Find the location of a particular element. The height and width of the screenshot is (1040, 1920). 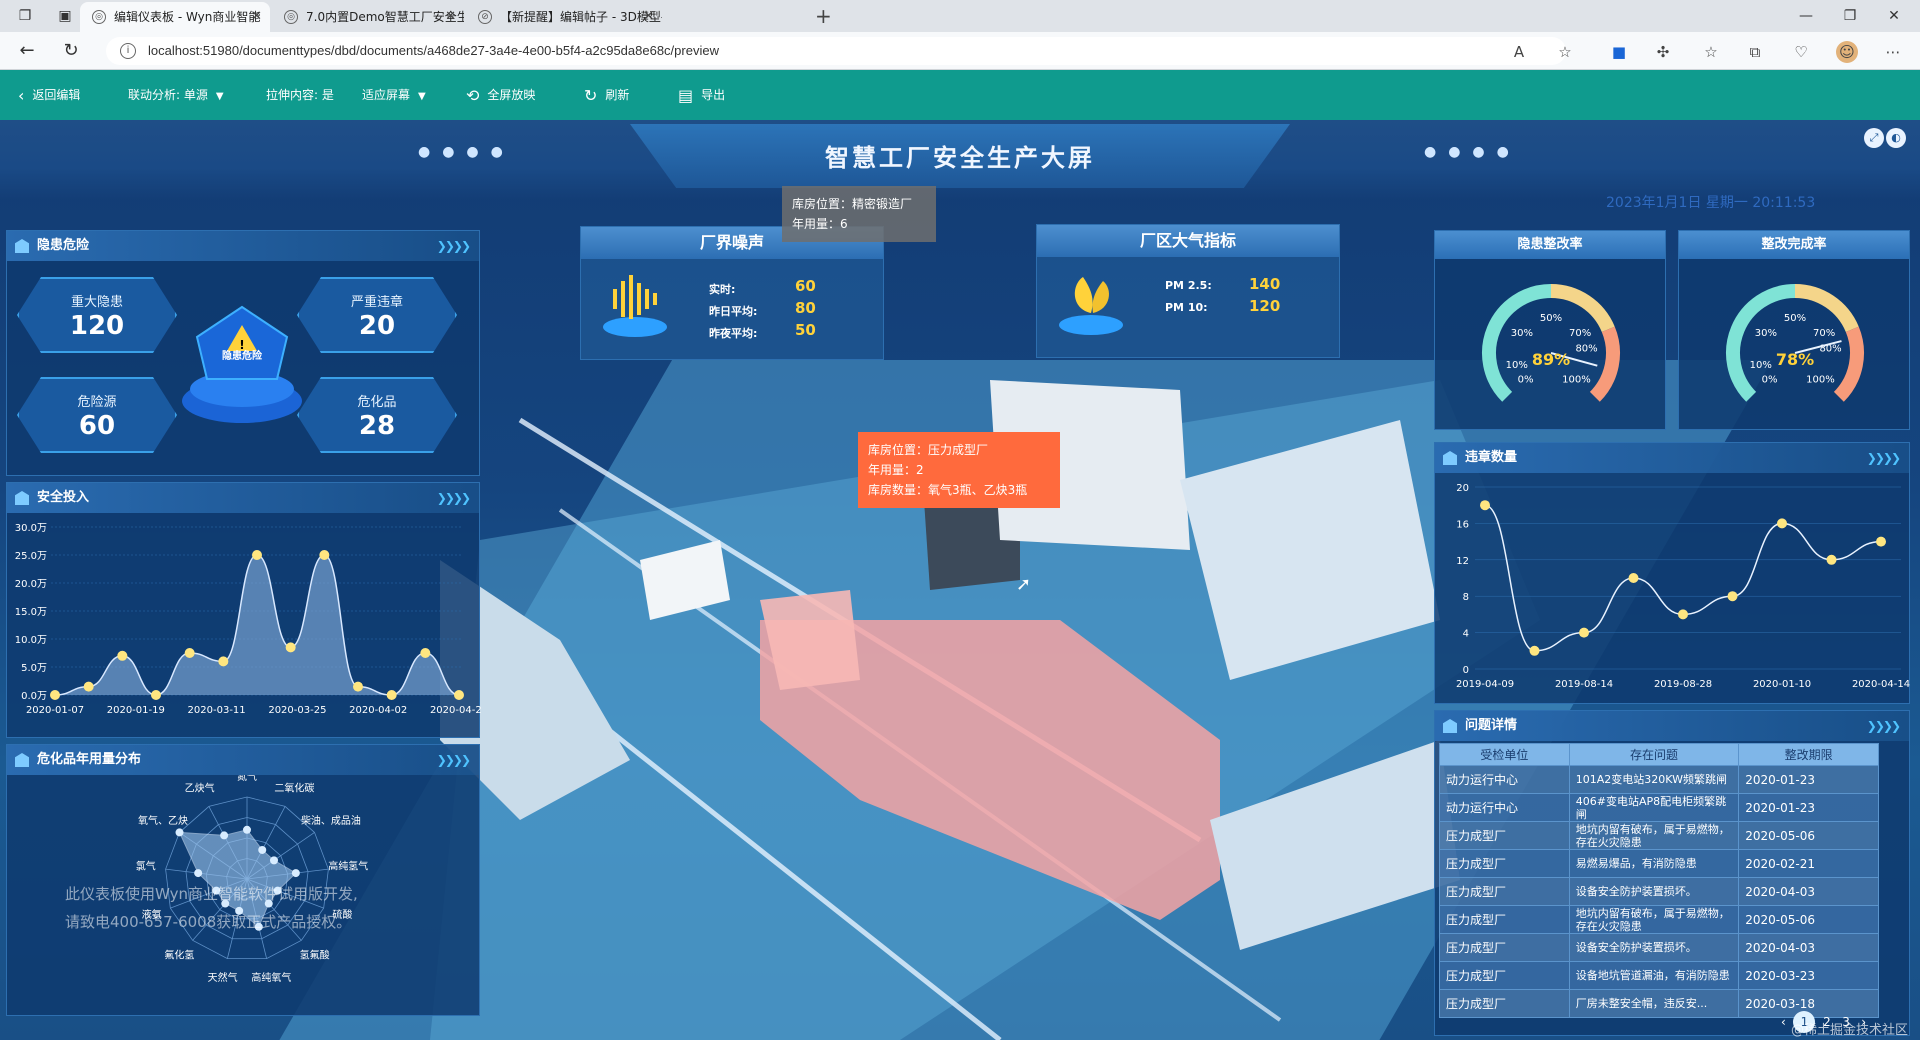

hazard-center-pedestal: ! is located at coordinates (242, 364).